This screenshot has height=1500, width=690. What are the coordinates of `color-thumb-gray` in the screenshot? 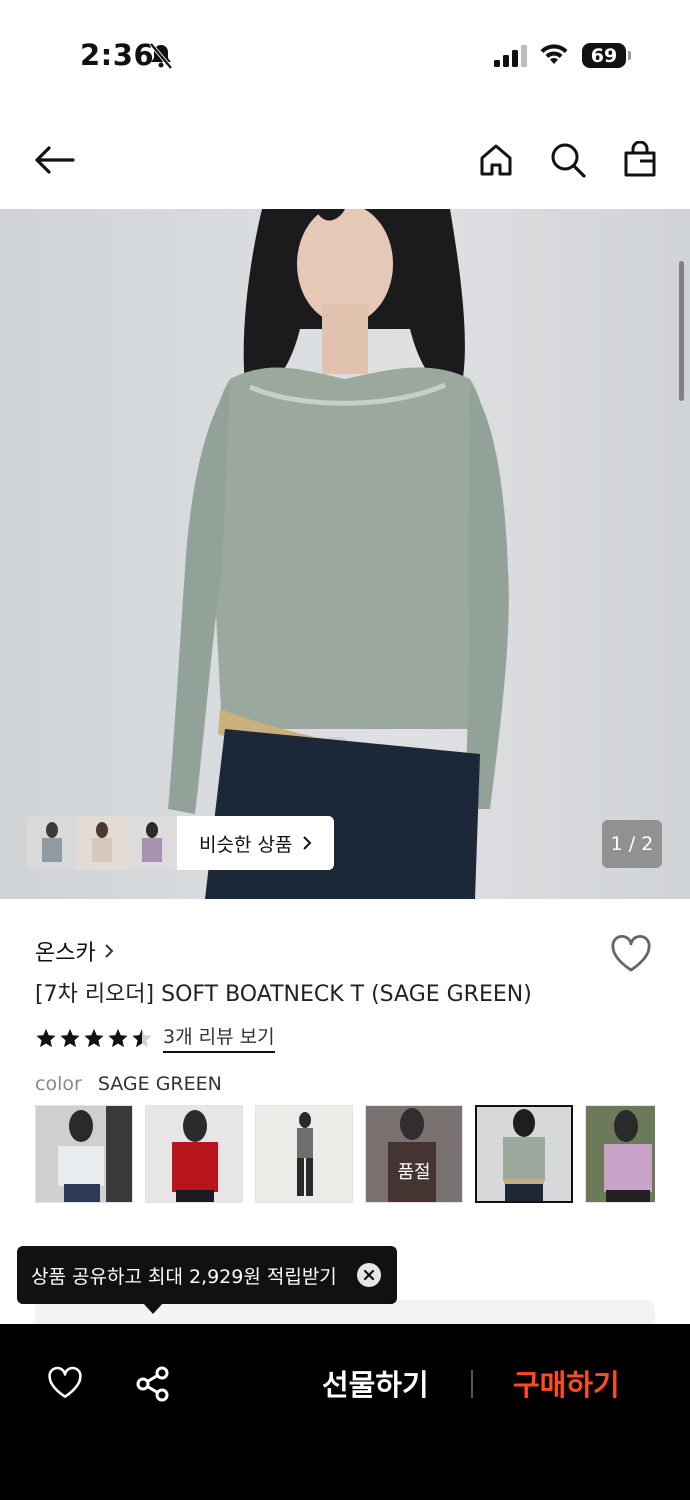 It's located at (304, 1154).